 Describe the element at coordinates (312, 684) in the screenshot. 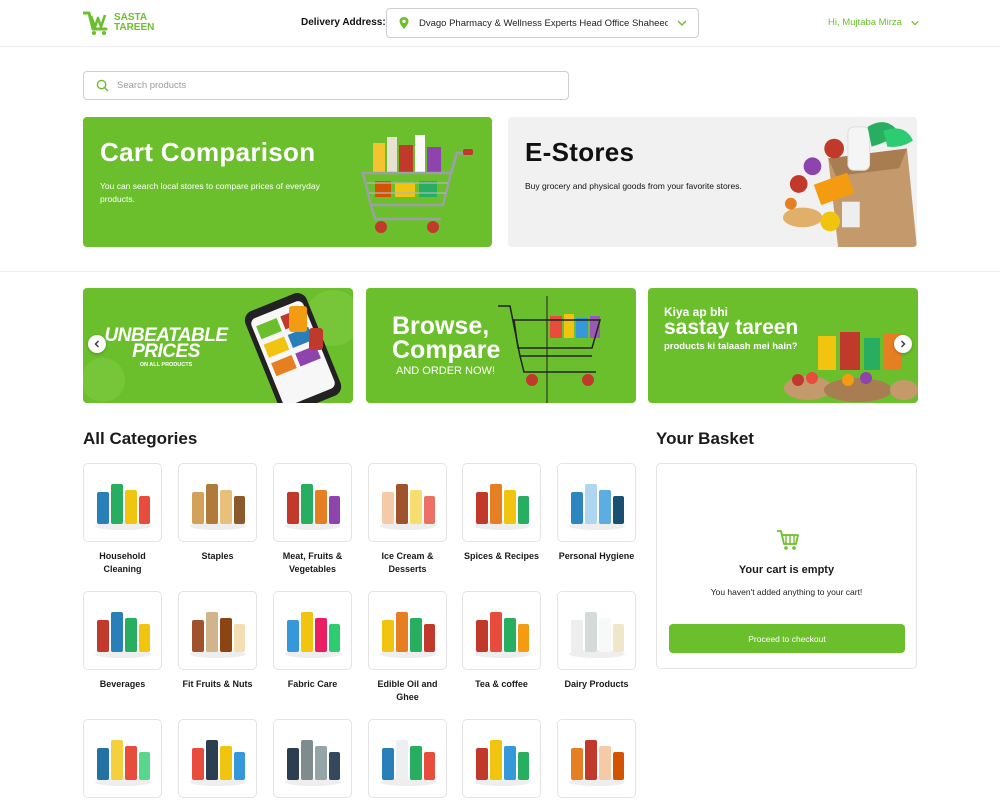

I see `category-label: Fabric Care` at that location.